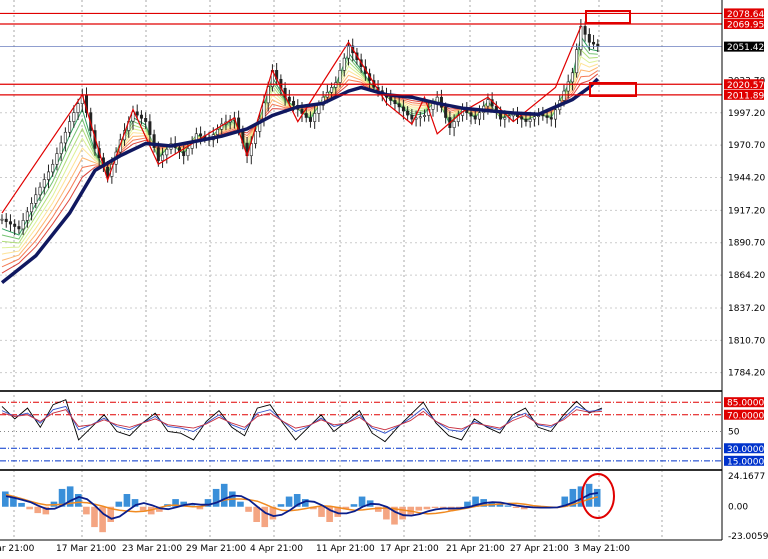  Describe the element at coordinates (746, 244) in the screenshot. I see `price-tick-label: 1890.70` at that location.